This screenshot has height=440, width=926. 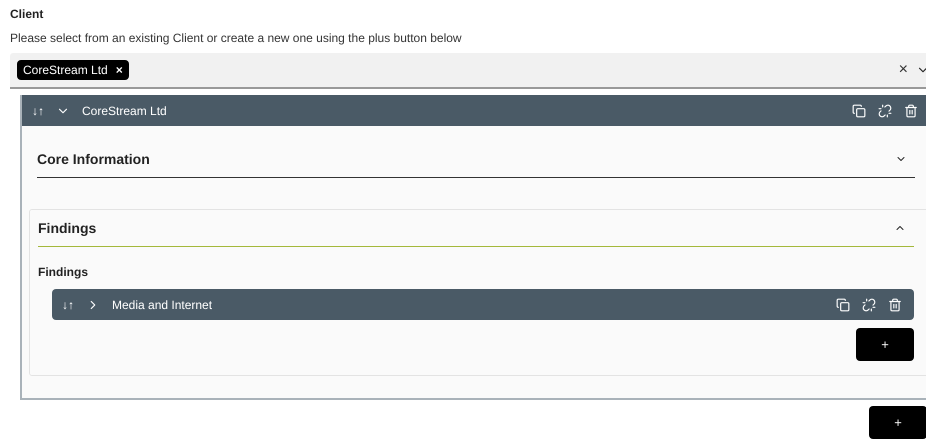 What do you see at coordinates (124, 111) in the screenshot?
I see `item-title: CoreStream Ltd` at bounding box center [124, 111].